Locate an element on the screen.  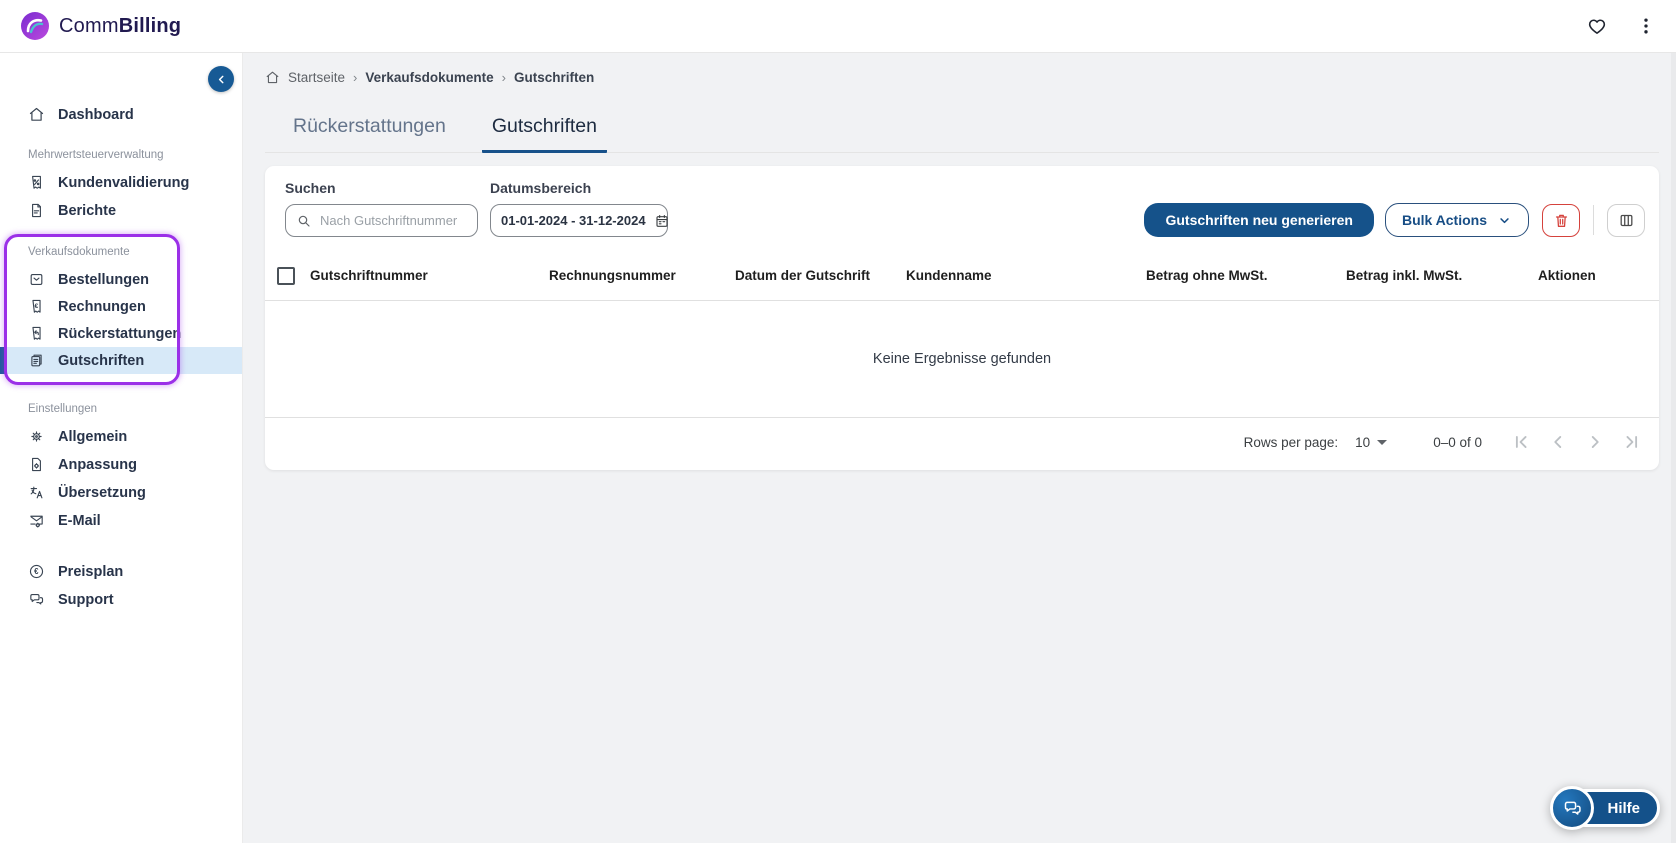
sidebar-item-bestellungen: Bestellungen is located at coordinates (121, 279).